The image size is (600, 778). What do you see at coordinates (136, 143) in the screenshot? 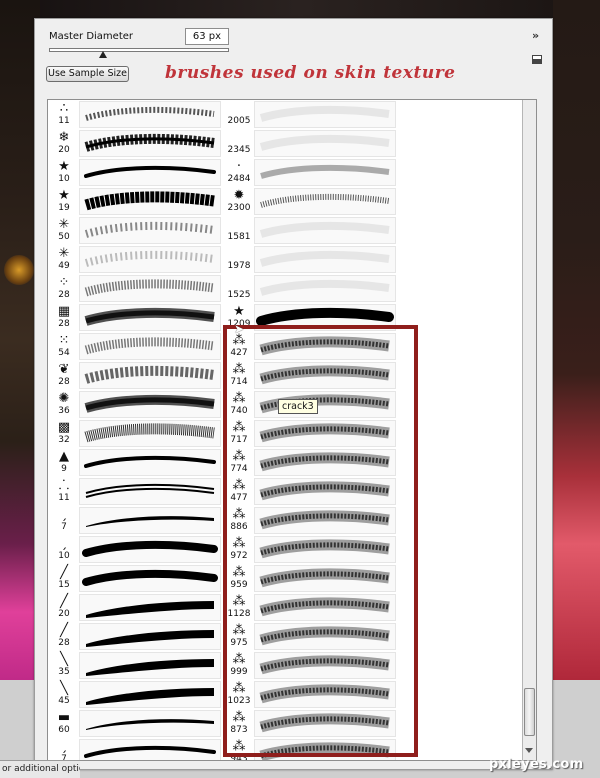
I see `brush-preset-item: ❄ 20` at bounding box center [136, 143].